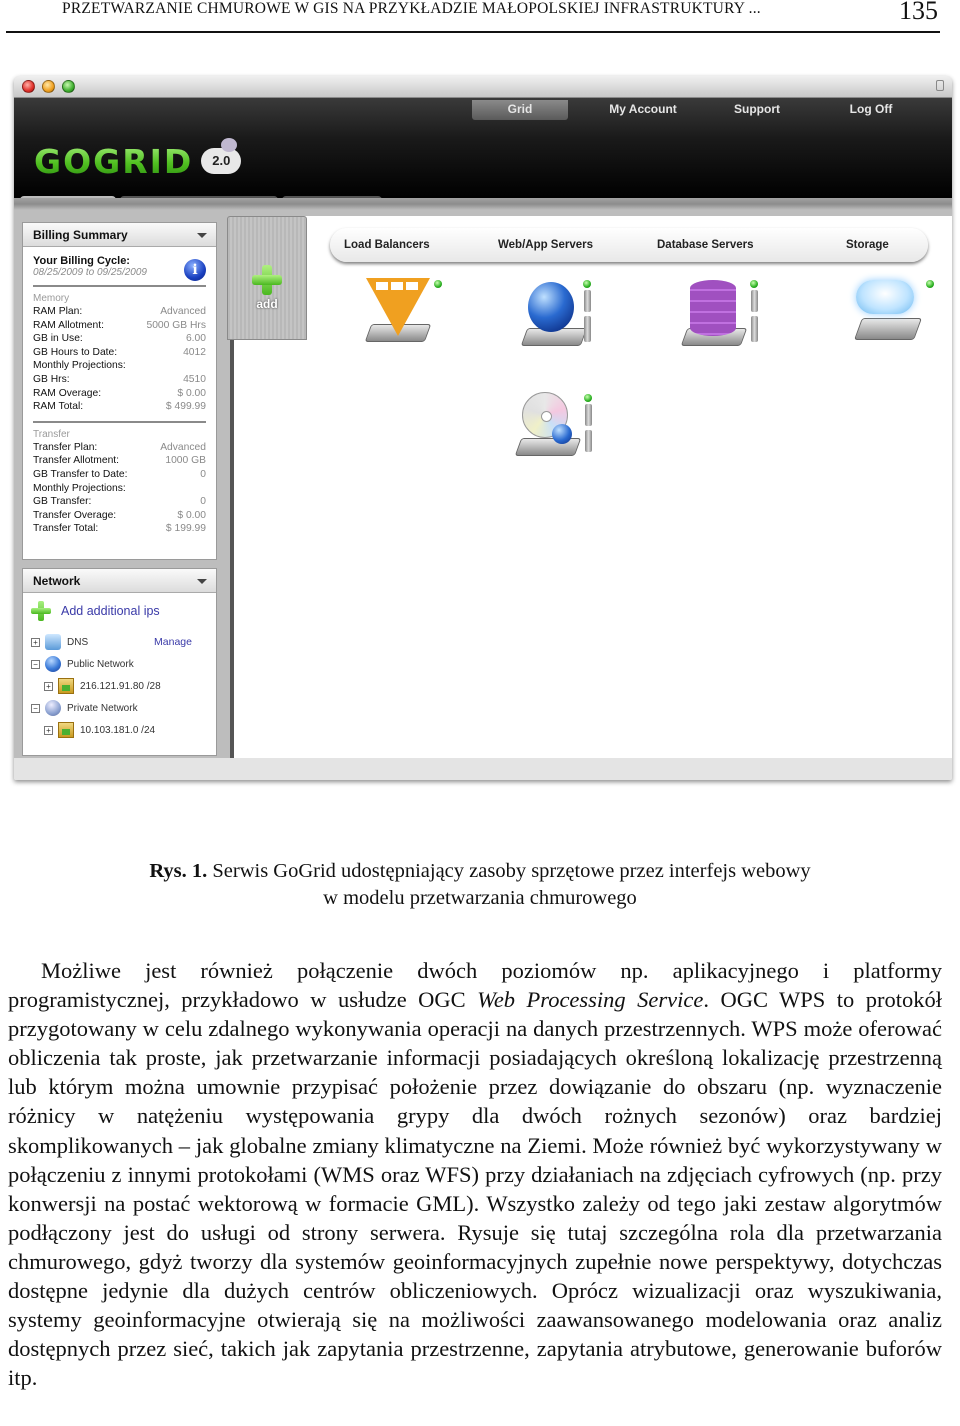  What do you see at coordinates (67, 393) in the screenshot?
I see `billing-row-label: RAM Overage:` at bounding box center [67, 393].